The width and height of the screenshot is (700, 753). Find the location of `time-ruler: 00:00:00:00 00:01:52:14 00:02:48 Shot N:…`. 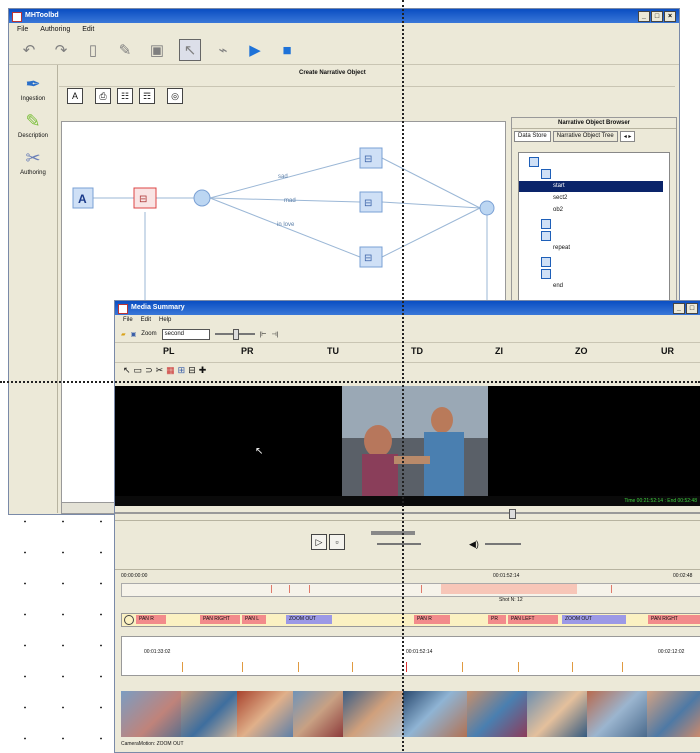

time-ruler: 00:00:00:00 00:01:52:14 00:02:48 Shot N:… is located at coordinates (410, 588).